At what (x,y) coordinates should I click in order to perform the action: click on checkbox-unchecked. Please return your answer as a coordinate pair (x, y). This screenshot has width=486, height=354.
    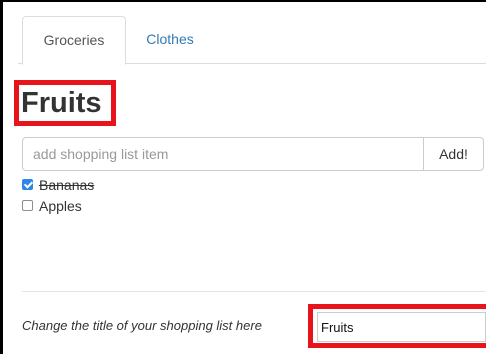
    Looking at the image, I should click on (27, 205).